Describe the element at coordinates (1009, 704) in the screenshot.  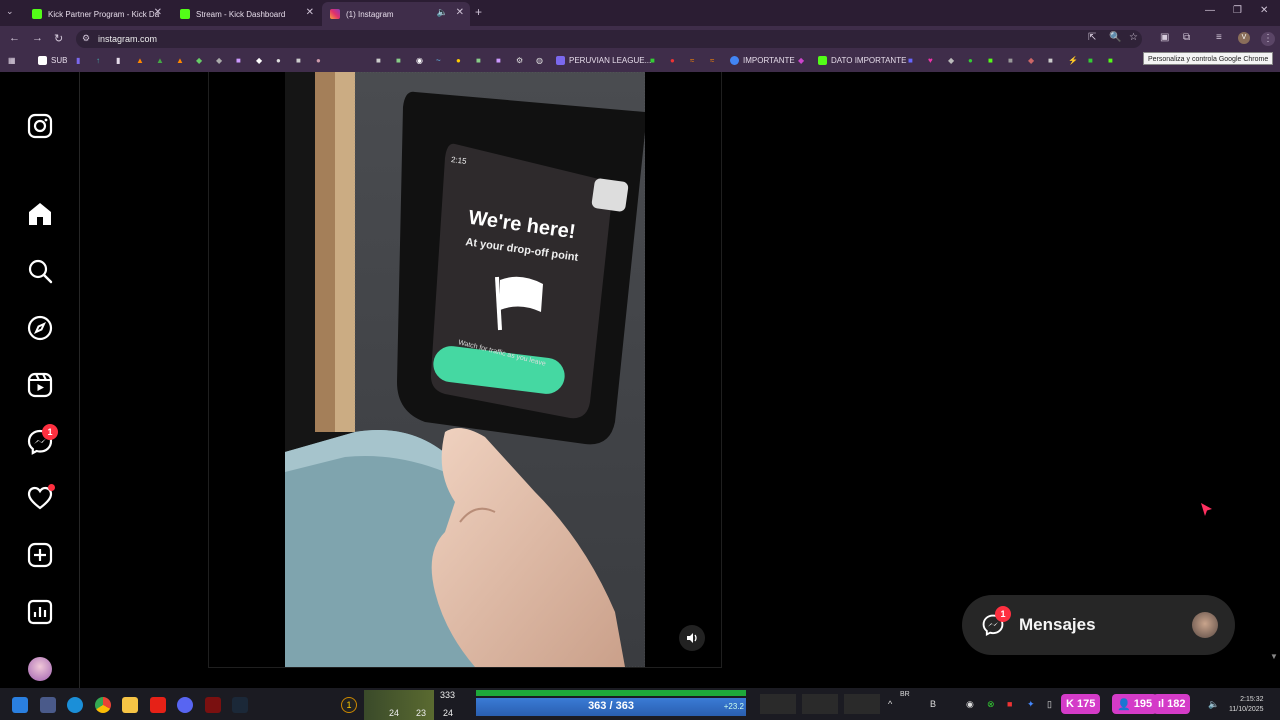
I see `tray-red-icon: ■` at that location.